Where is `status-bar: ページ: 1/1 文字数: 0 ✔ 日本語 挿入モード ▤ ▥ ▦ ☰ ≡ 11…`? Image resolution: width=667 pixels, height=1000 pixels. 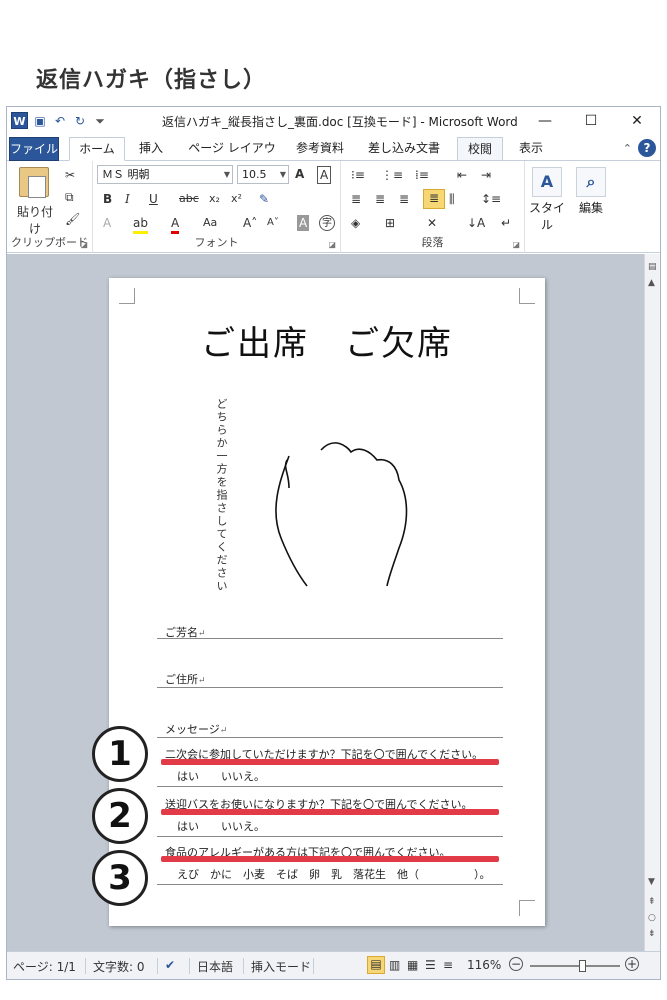
status-bar: ページ: 1/1 文字数: 0 ✔ 日本語 挿入モード ▤ ▥ ▦ ☰ ≡ 11… is located at coordinates (333, 965).